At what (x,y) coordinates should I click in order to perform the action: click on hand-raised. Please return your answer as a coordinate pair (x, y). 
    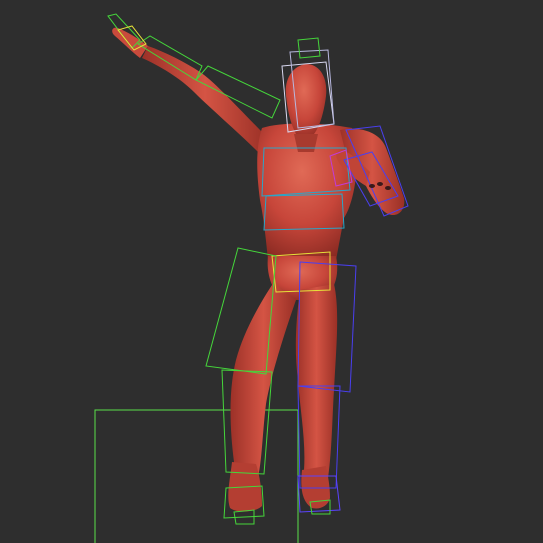
    Looking at the image, I should click on (130, 42).